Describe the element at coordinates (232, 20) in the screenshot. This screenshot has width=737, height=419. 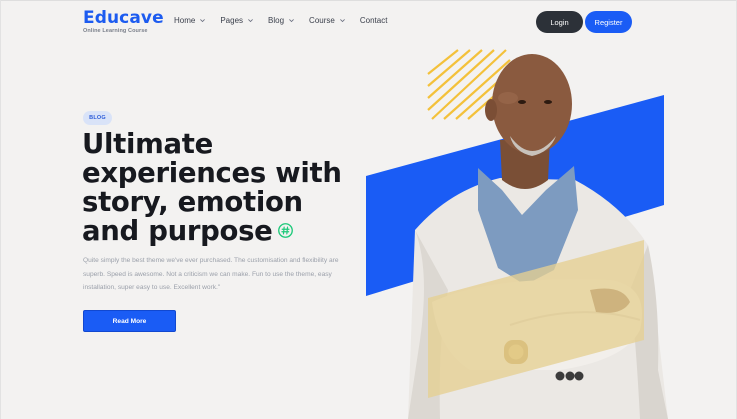
I see `nav-item-label: Pages` at that location.